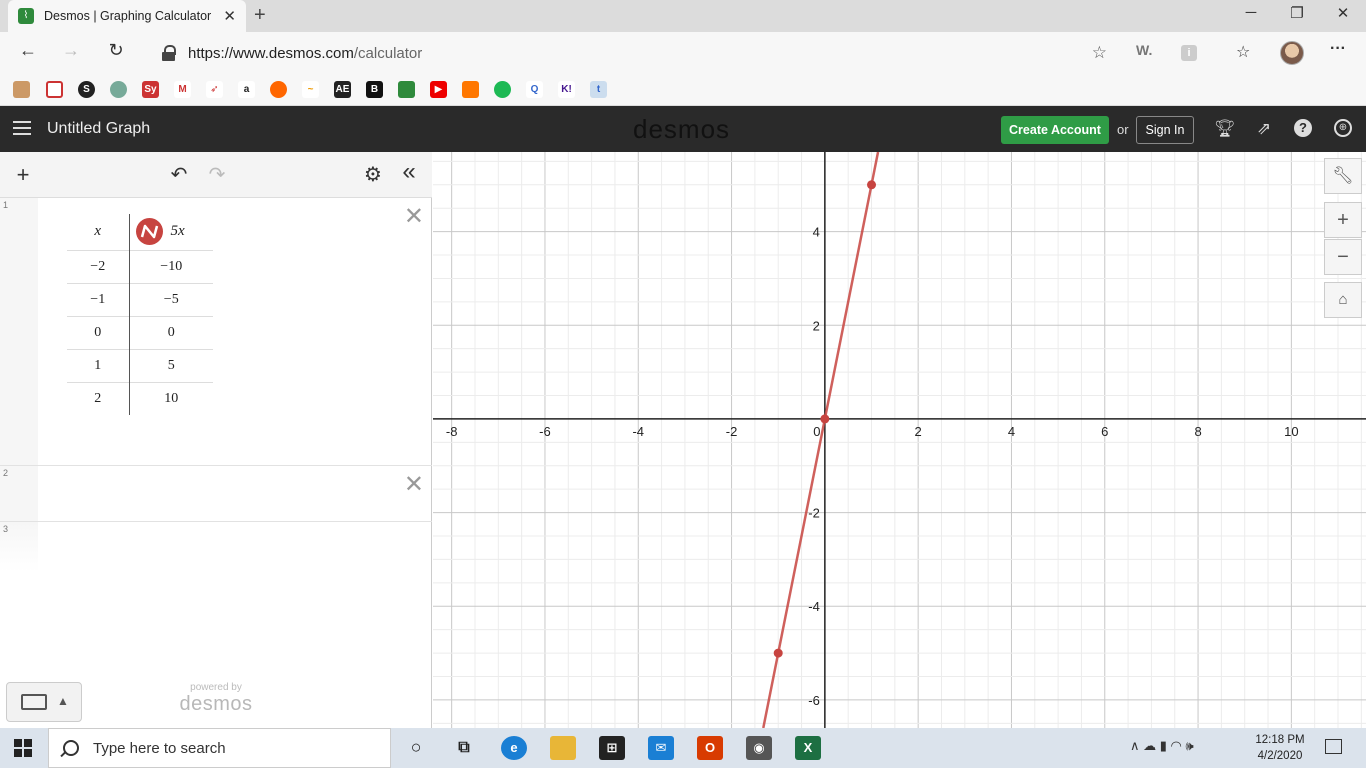  I want to click on bookmarks-bar: S Sy M ➶ a ~ AE B ▶ Q K! t, so click(683, 90).